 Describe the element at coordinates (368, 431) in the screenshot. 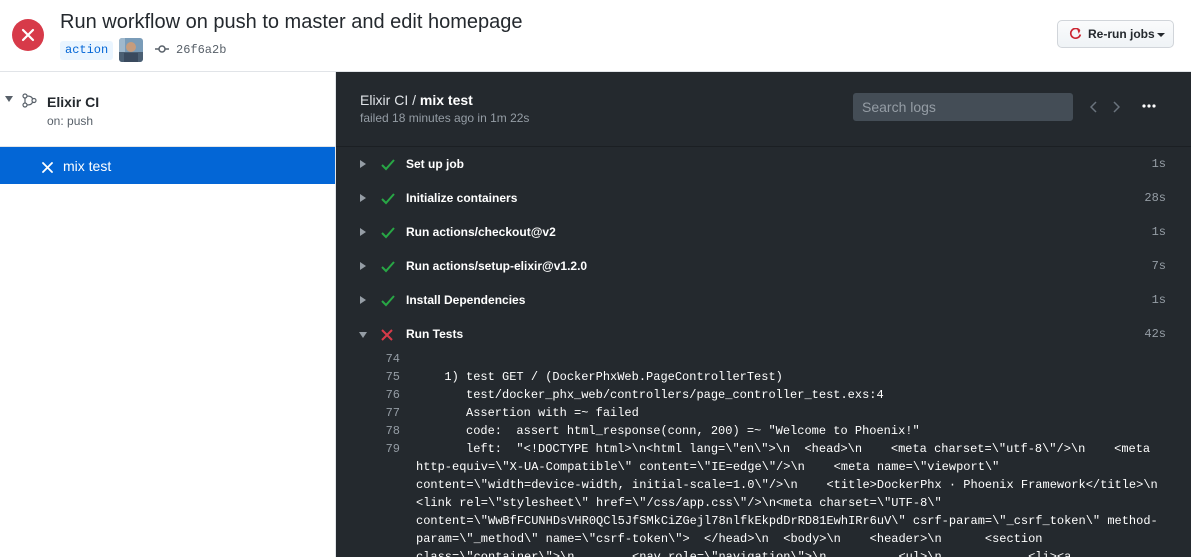

I see `line-number: 78` at that location.